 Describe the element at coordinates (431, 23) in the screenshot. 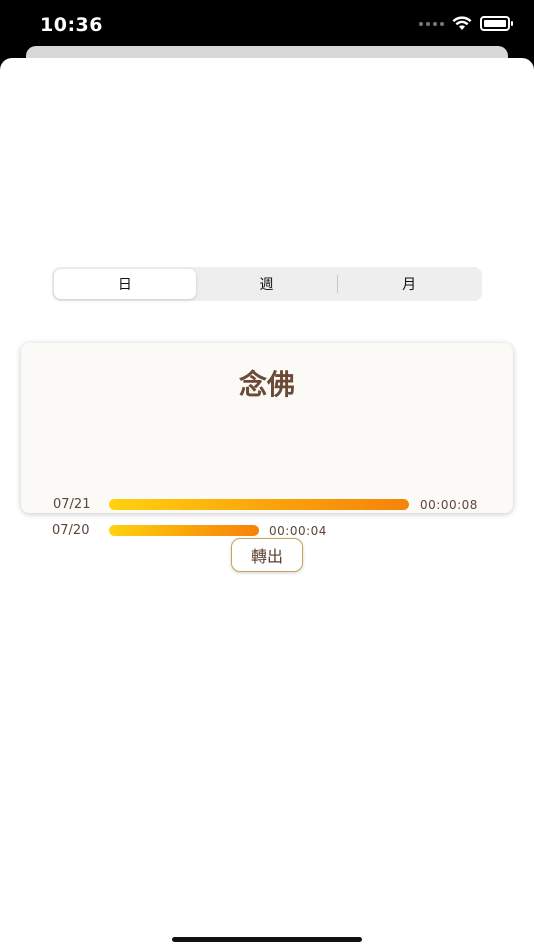

I see `signal-dots-icon` at that location.